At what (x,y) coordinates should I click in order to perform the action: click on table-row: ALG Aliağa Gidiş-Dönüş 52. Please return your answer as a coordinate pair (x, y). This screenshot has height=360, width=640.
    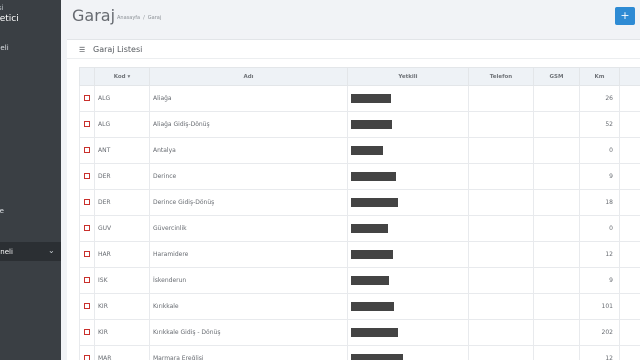
    Looking at the image, I should click on (359, 124).